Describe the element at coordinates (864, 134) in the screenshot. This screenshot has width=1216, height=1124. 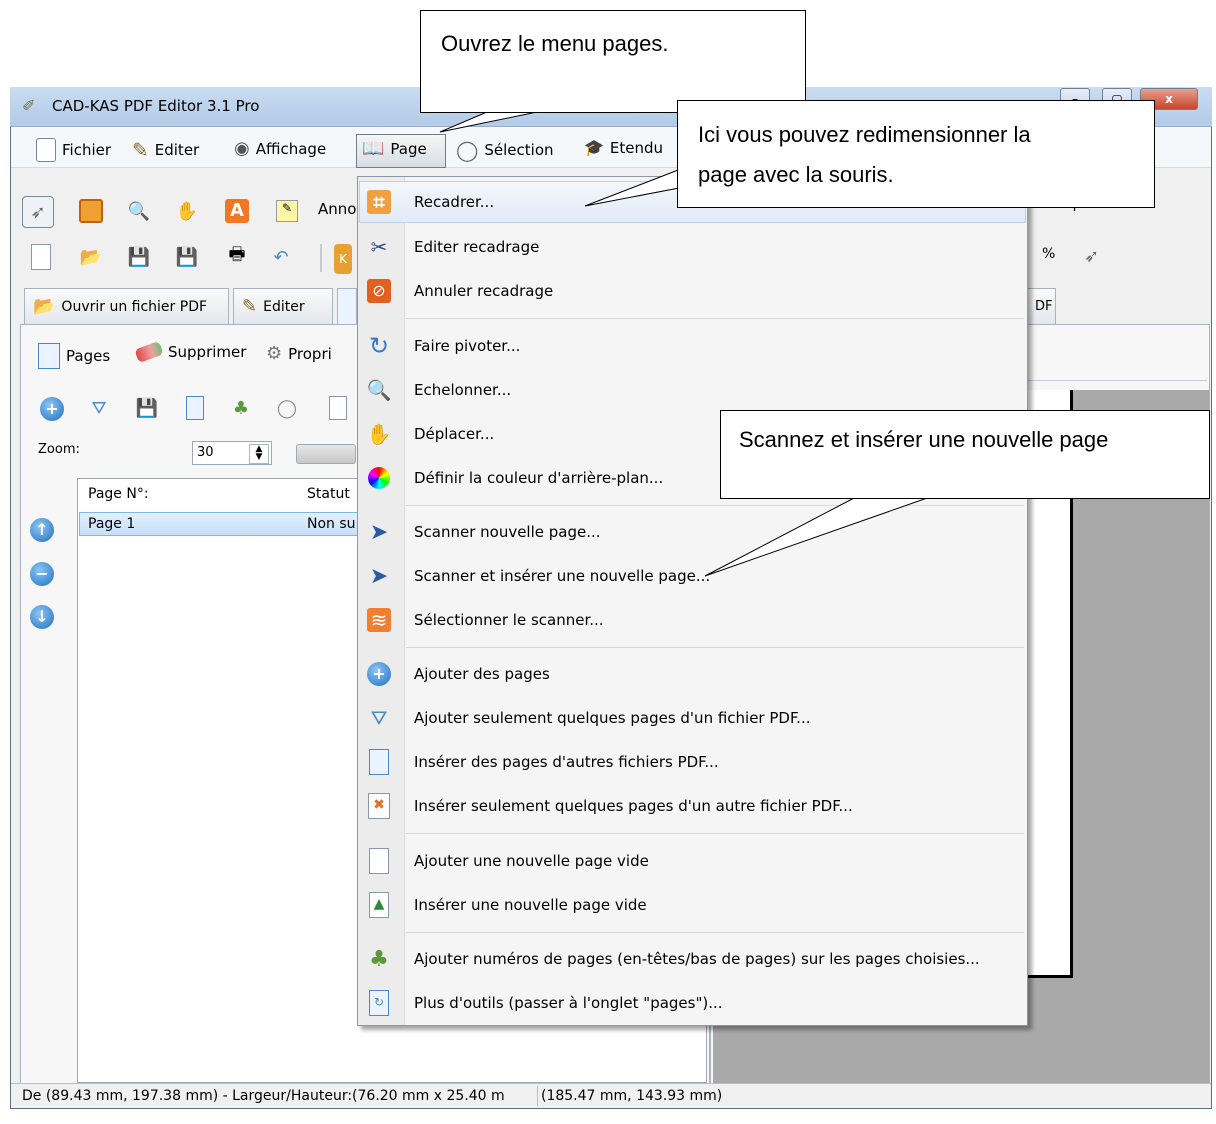
I see `callout-resize-line1: Ici vous pouvez redimensionner la` at that location.